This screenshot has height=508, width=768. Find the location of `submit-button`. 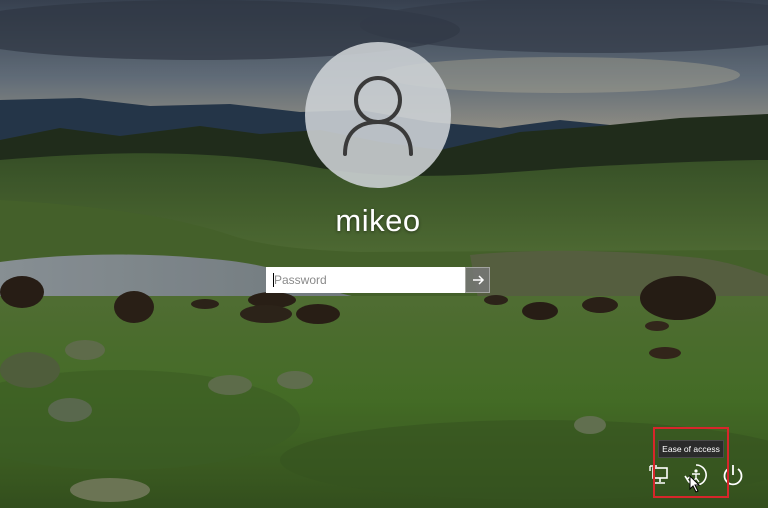

submit-button is located at coordinates (477, 280).